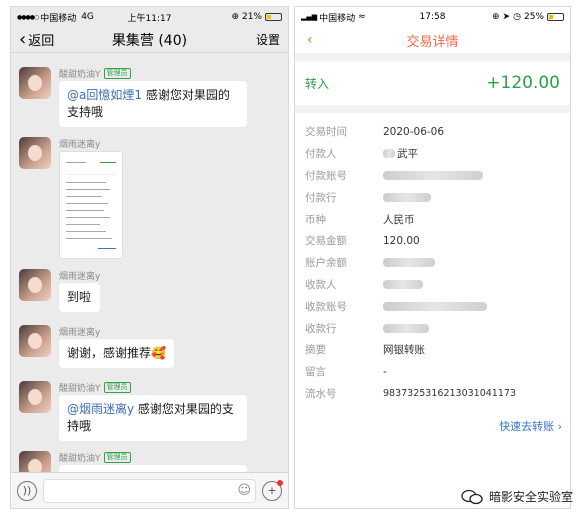 This screenshot has width=581, height=515. I want to click on wifi-icon: ≈, so click(362, 17).